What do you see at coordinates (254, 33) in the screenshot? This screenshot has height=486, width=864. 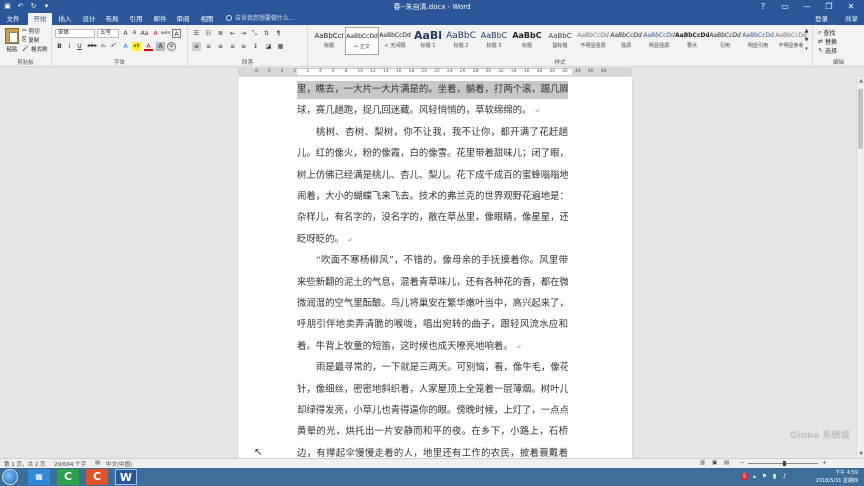 I see `chinese-layout-icon: ⤡` at bounding box center [254, 33].